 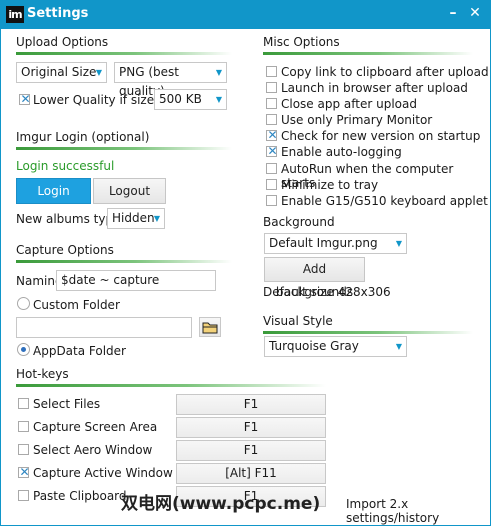 I want to click on misc-launch-browser-checkbox, so click(x=271, y=87).